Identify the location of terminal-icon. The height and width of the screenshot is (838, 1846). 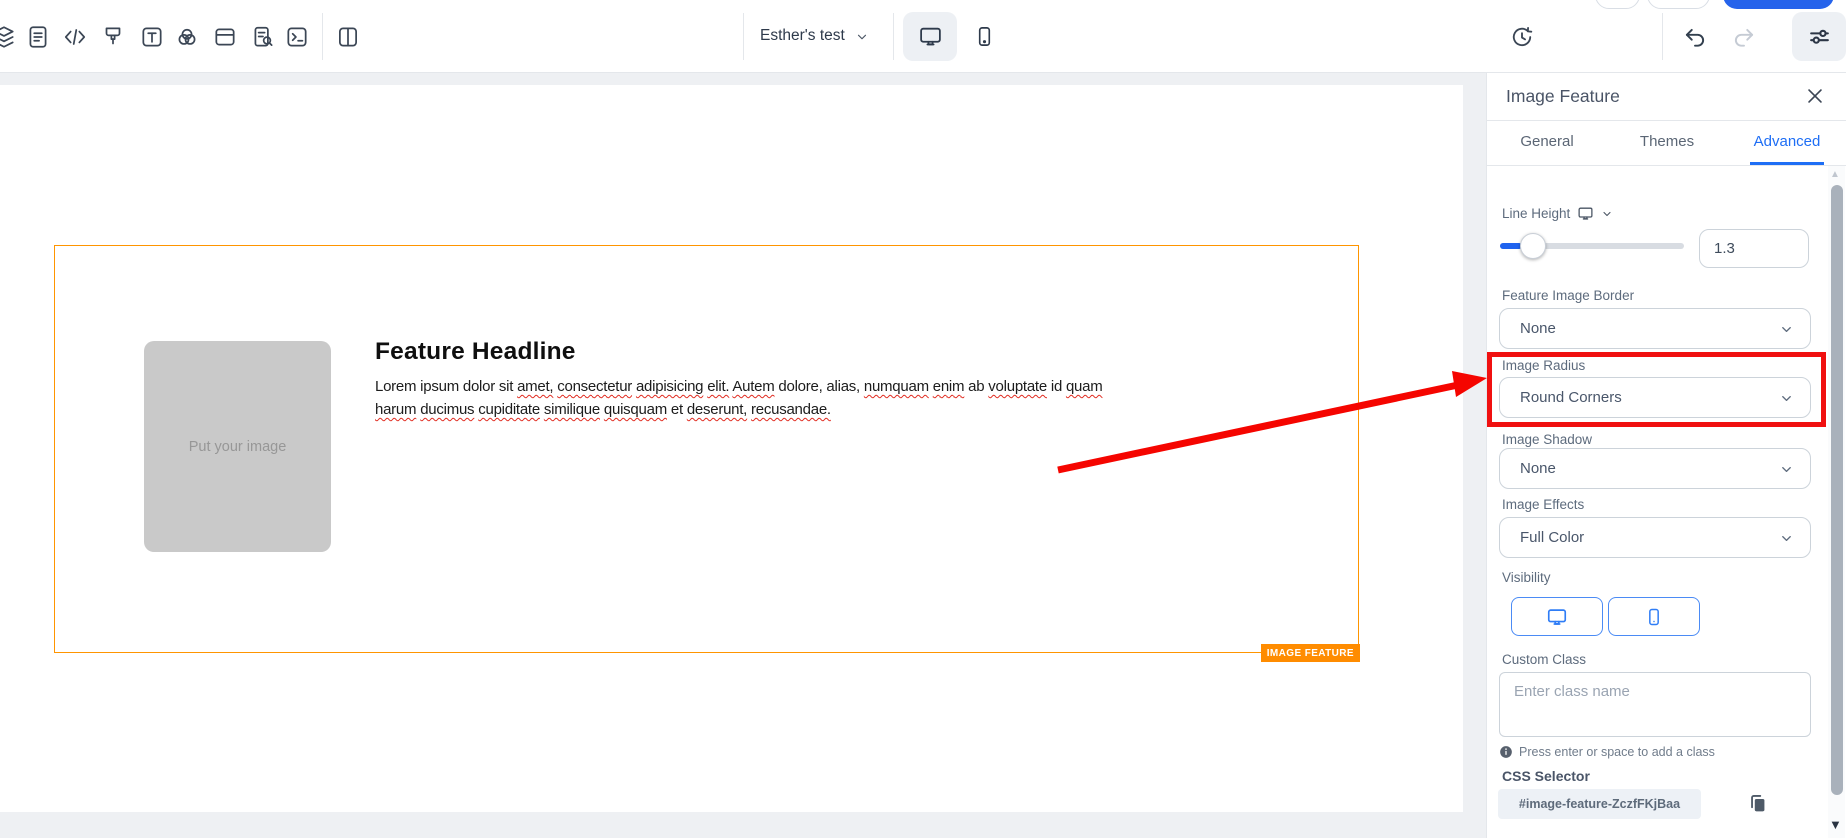
(297, 37).